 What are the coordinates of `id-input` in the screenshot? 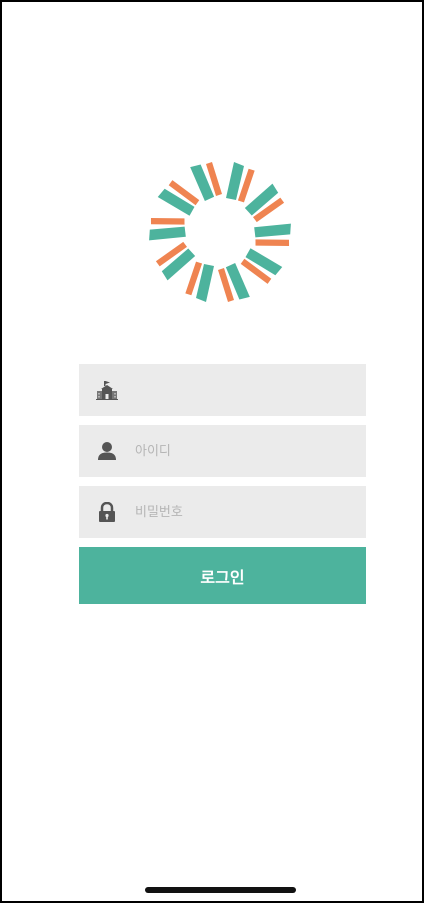 It's located at (240, 451).